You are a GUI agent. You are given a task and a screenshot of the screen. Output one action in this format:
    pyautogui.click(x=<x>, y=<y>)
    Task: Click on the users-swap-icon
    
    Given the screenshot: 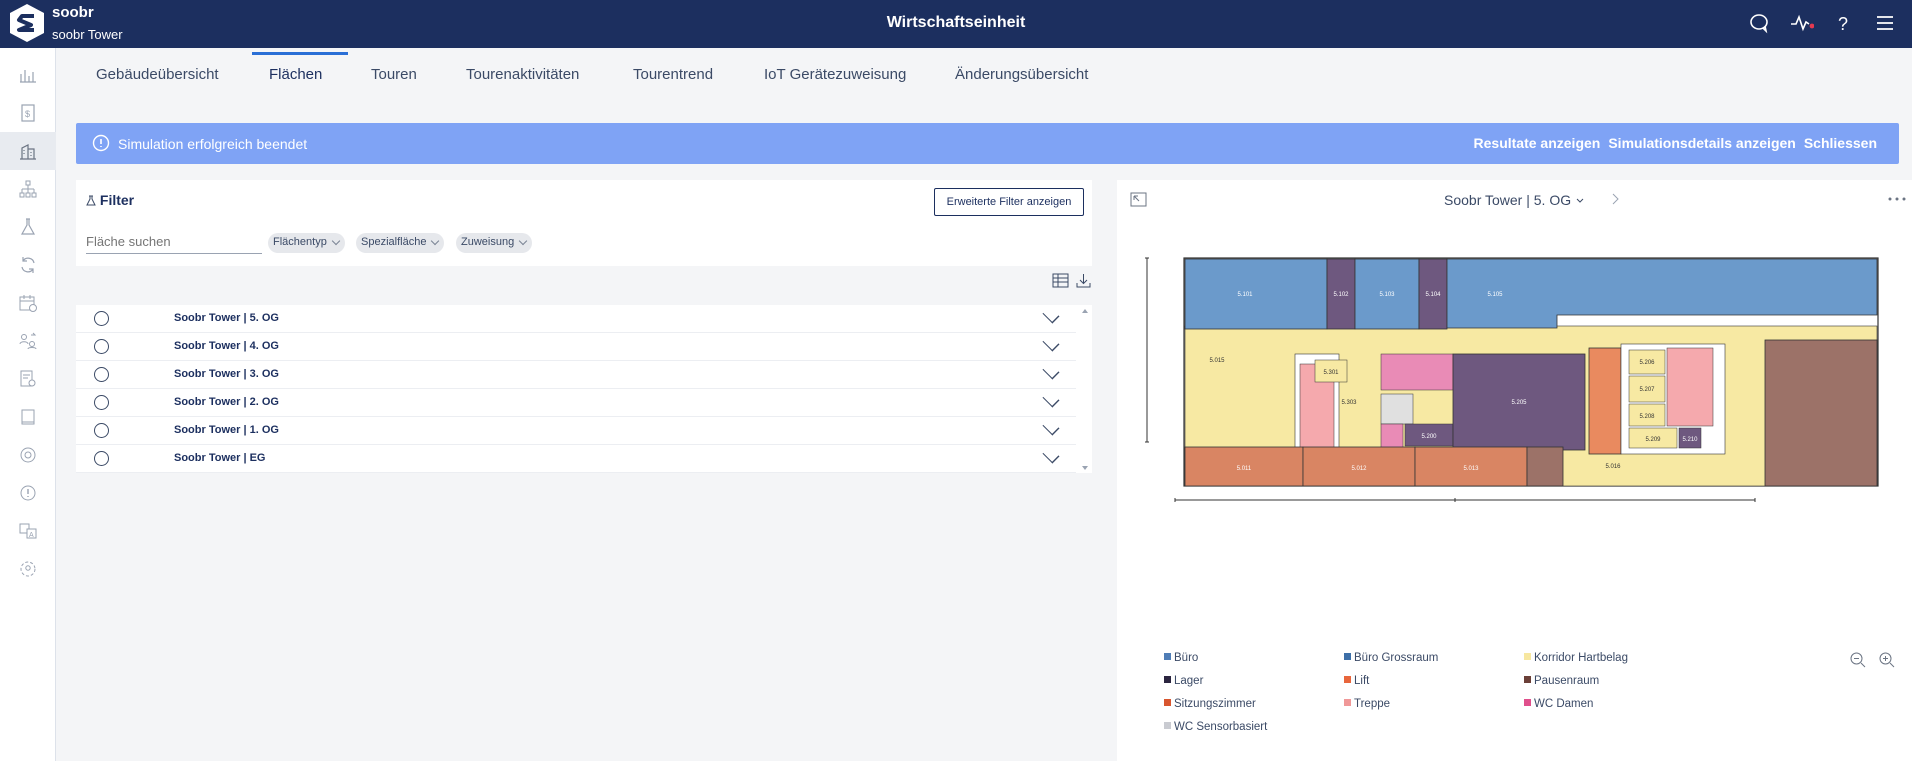 What is the action you would take?
    pyautogui.click(x=28, y=341)
    